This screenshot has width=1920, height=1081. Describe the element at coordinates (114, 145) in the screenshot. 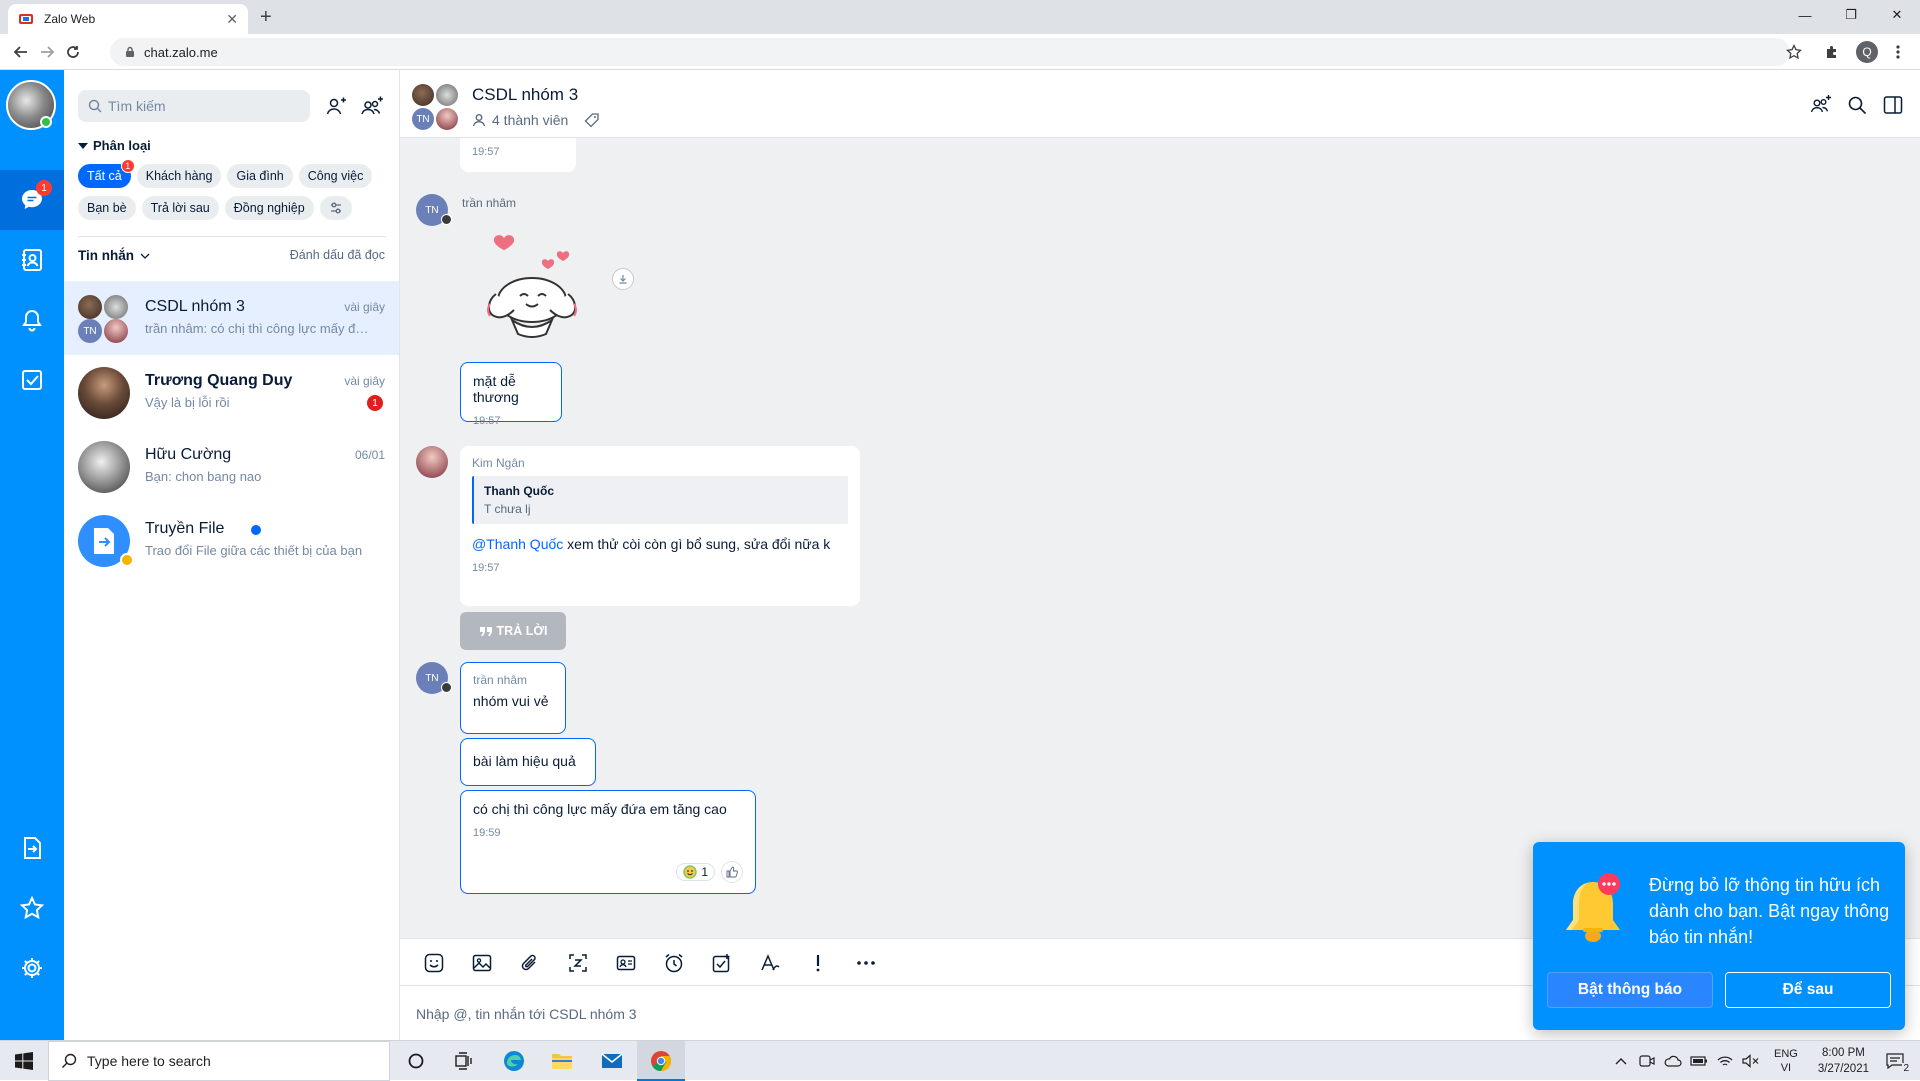

I see `category-header: Phân loại` at that location.